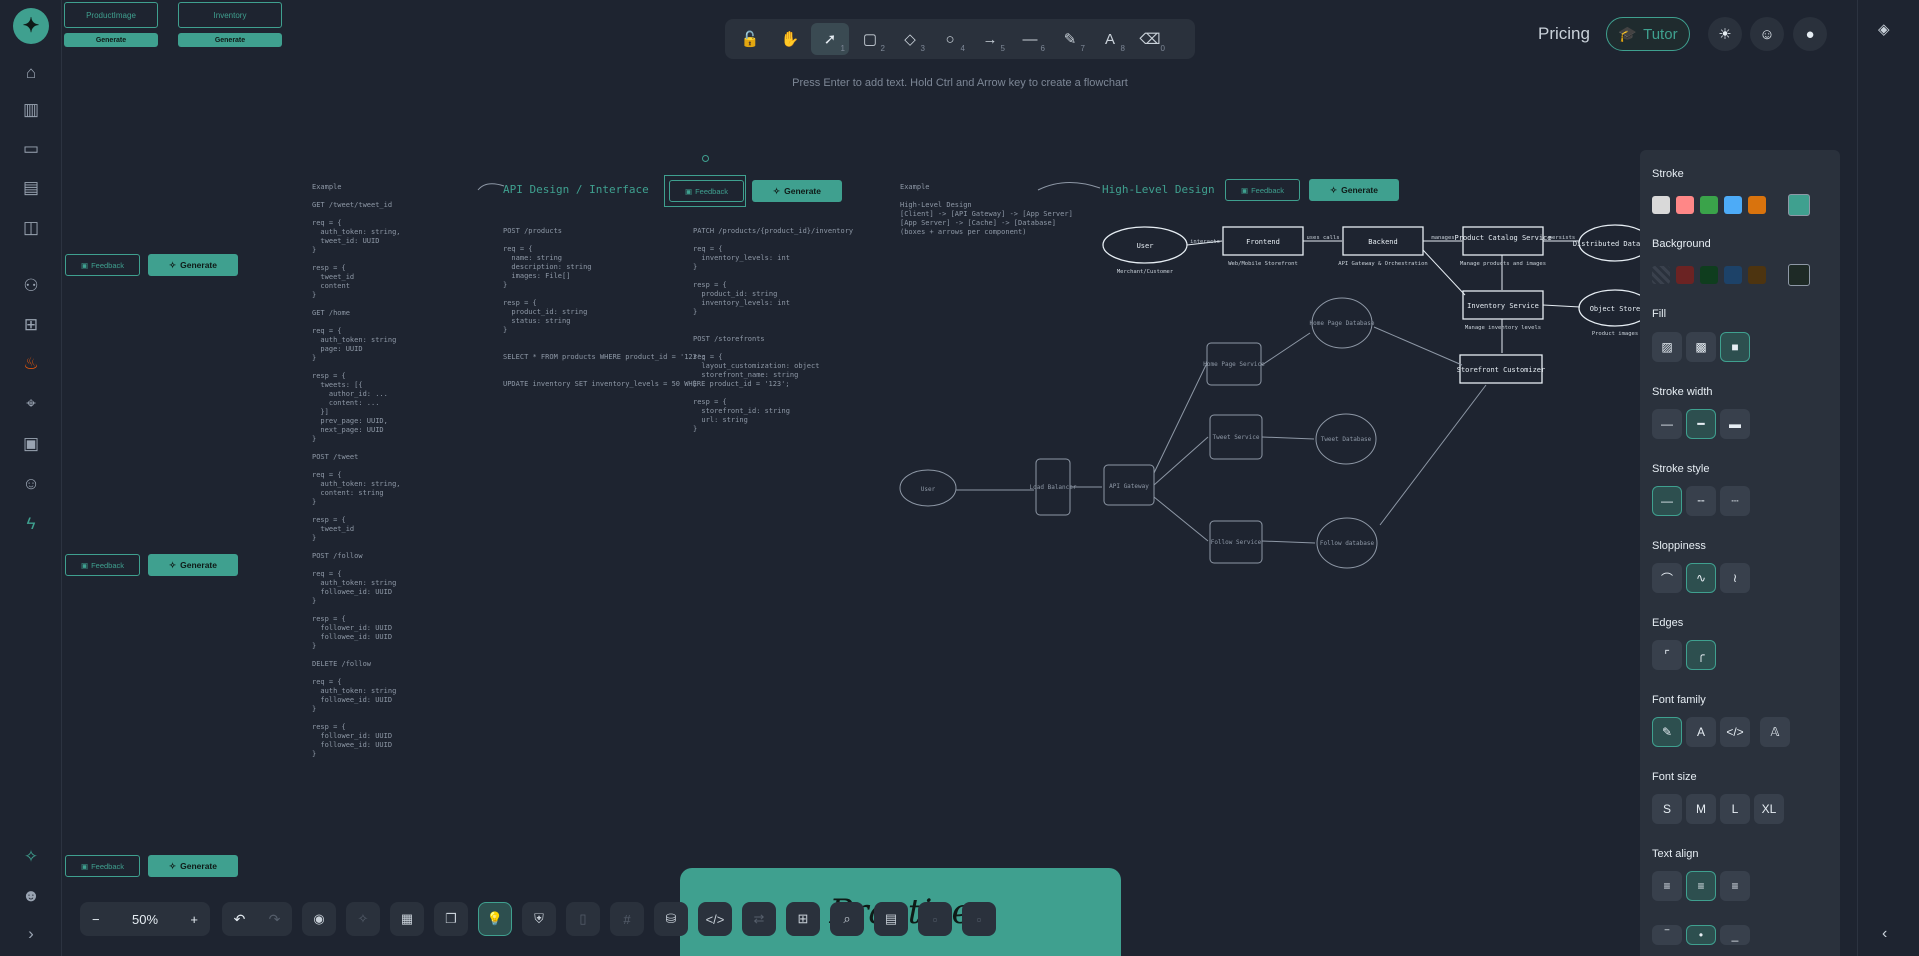  What do you see at coordinates (1030, 39) in the screenshot?
I see `line-icon: —6` at bounding box center [1030, 39].